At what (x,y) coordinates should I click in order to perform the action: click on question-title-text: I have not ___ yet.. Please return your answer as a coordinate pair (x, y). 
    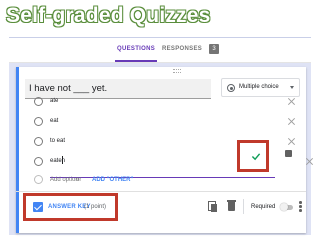
    Looking at the image, I should click on (68, 88).